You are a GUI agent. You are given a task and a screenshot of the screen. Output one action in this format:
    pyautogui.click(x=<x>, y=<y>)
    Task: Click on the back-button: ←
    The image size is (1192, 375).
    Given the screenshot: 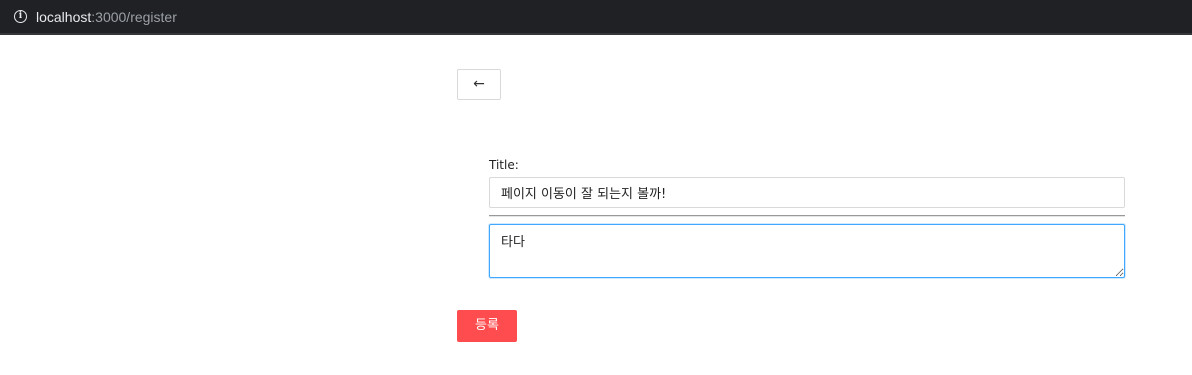 What is the action you would take?
    pyautogui.click(x=479, y=84)
    